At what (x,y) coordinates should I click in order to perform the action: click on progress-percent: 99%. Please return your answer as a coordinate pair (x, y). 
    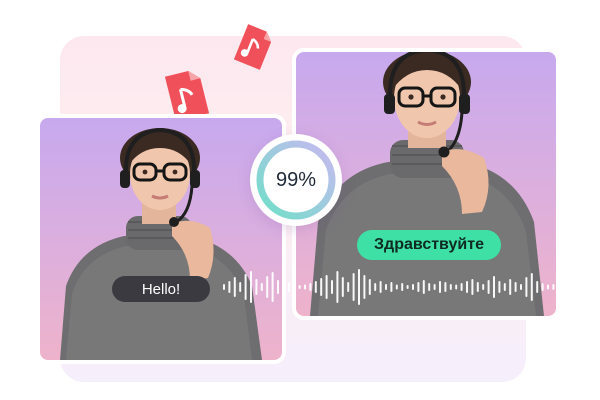
    Looking at the image, I should click on (296, 179).